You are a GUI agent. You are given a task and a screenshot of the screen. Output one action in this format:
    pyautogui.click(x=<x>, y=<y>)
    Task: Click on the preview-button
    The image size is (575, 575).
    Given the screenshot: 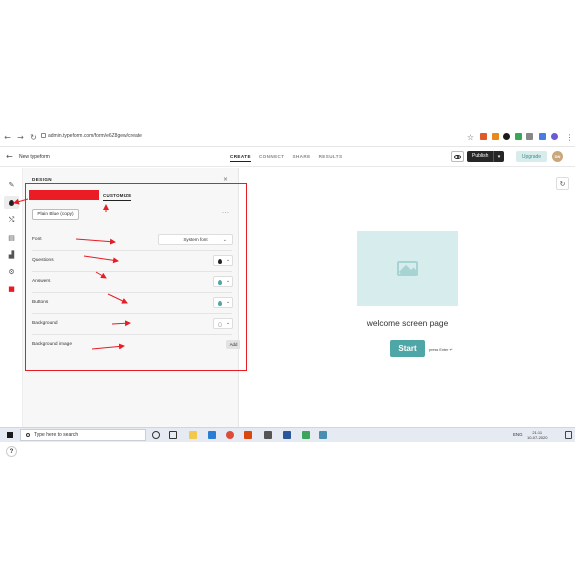 What is the action you would take?
    pyautogui.click(x=457, y=156)
    